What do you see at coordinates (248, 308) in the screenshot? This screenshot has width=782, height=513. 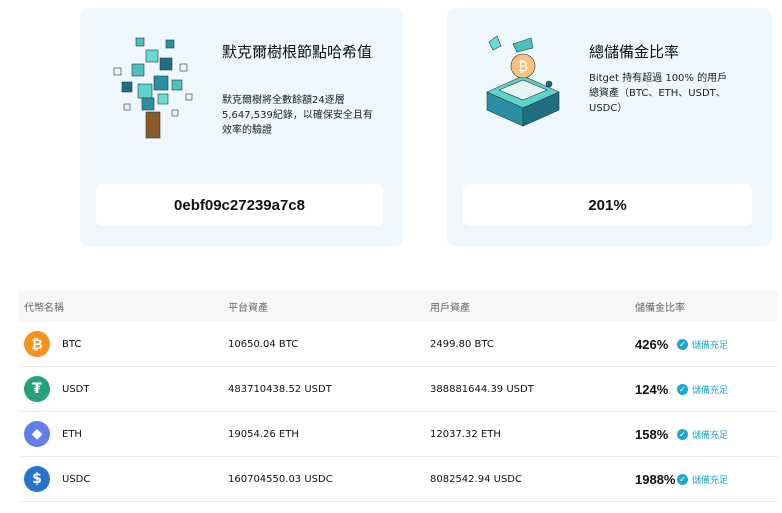 I see `header-platform-assets: 平台資產` at bounding box center [248, 308].